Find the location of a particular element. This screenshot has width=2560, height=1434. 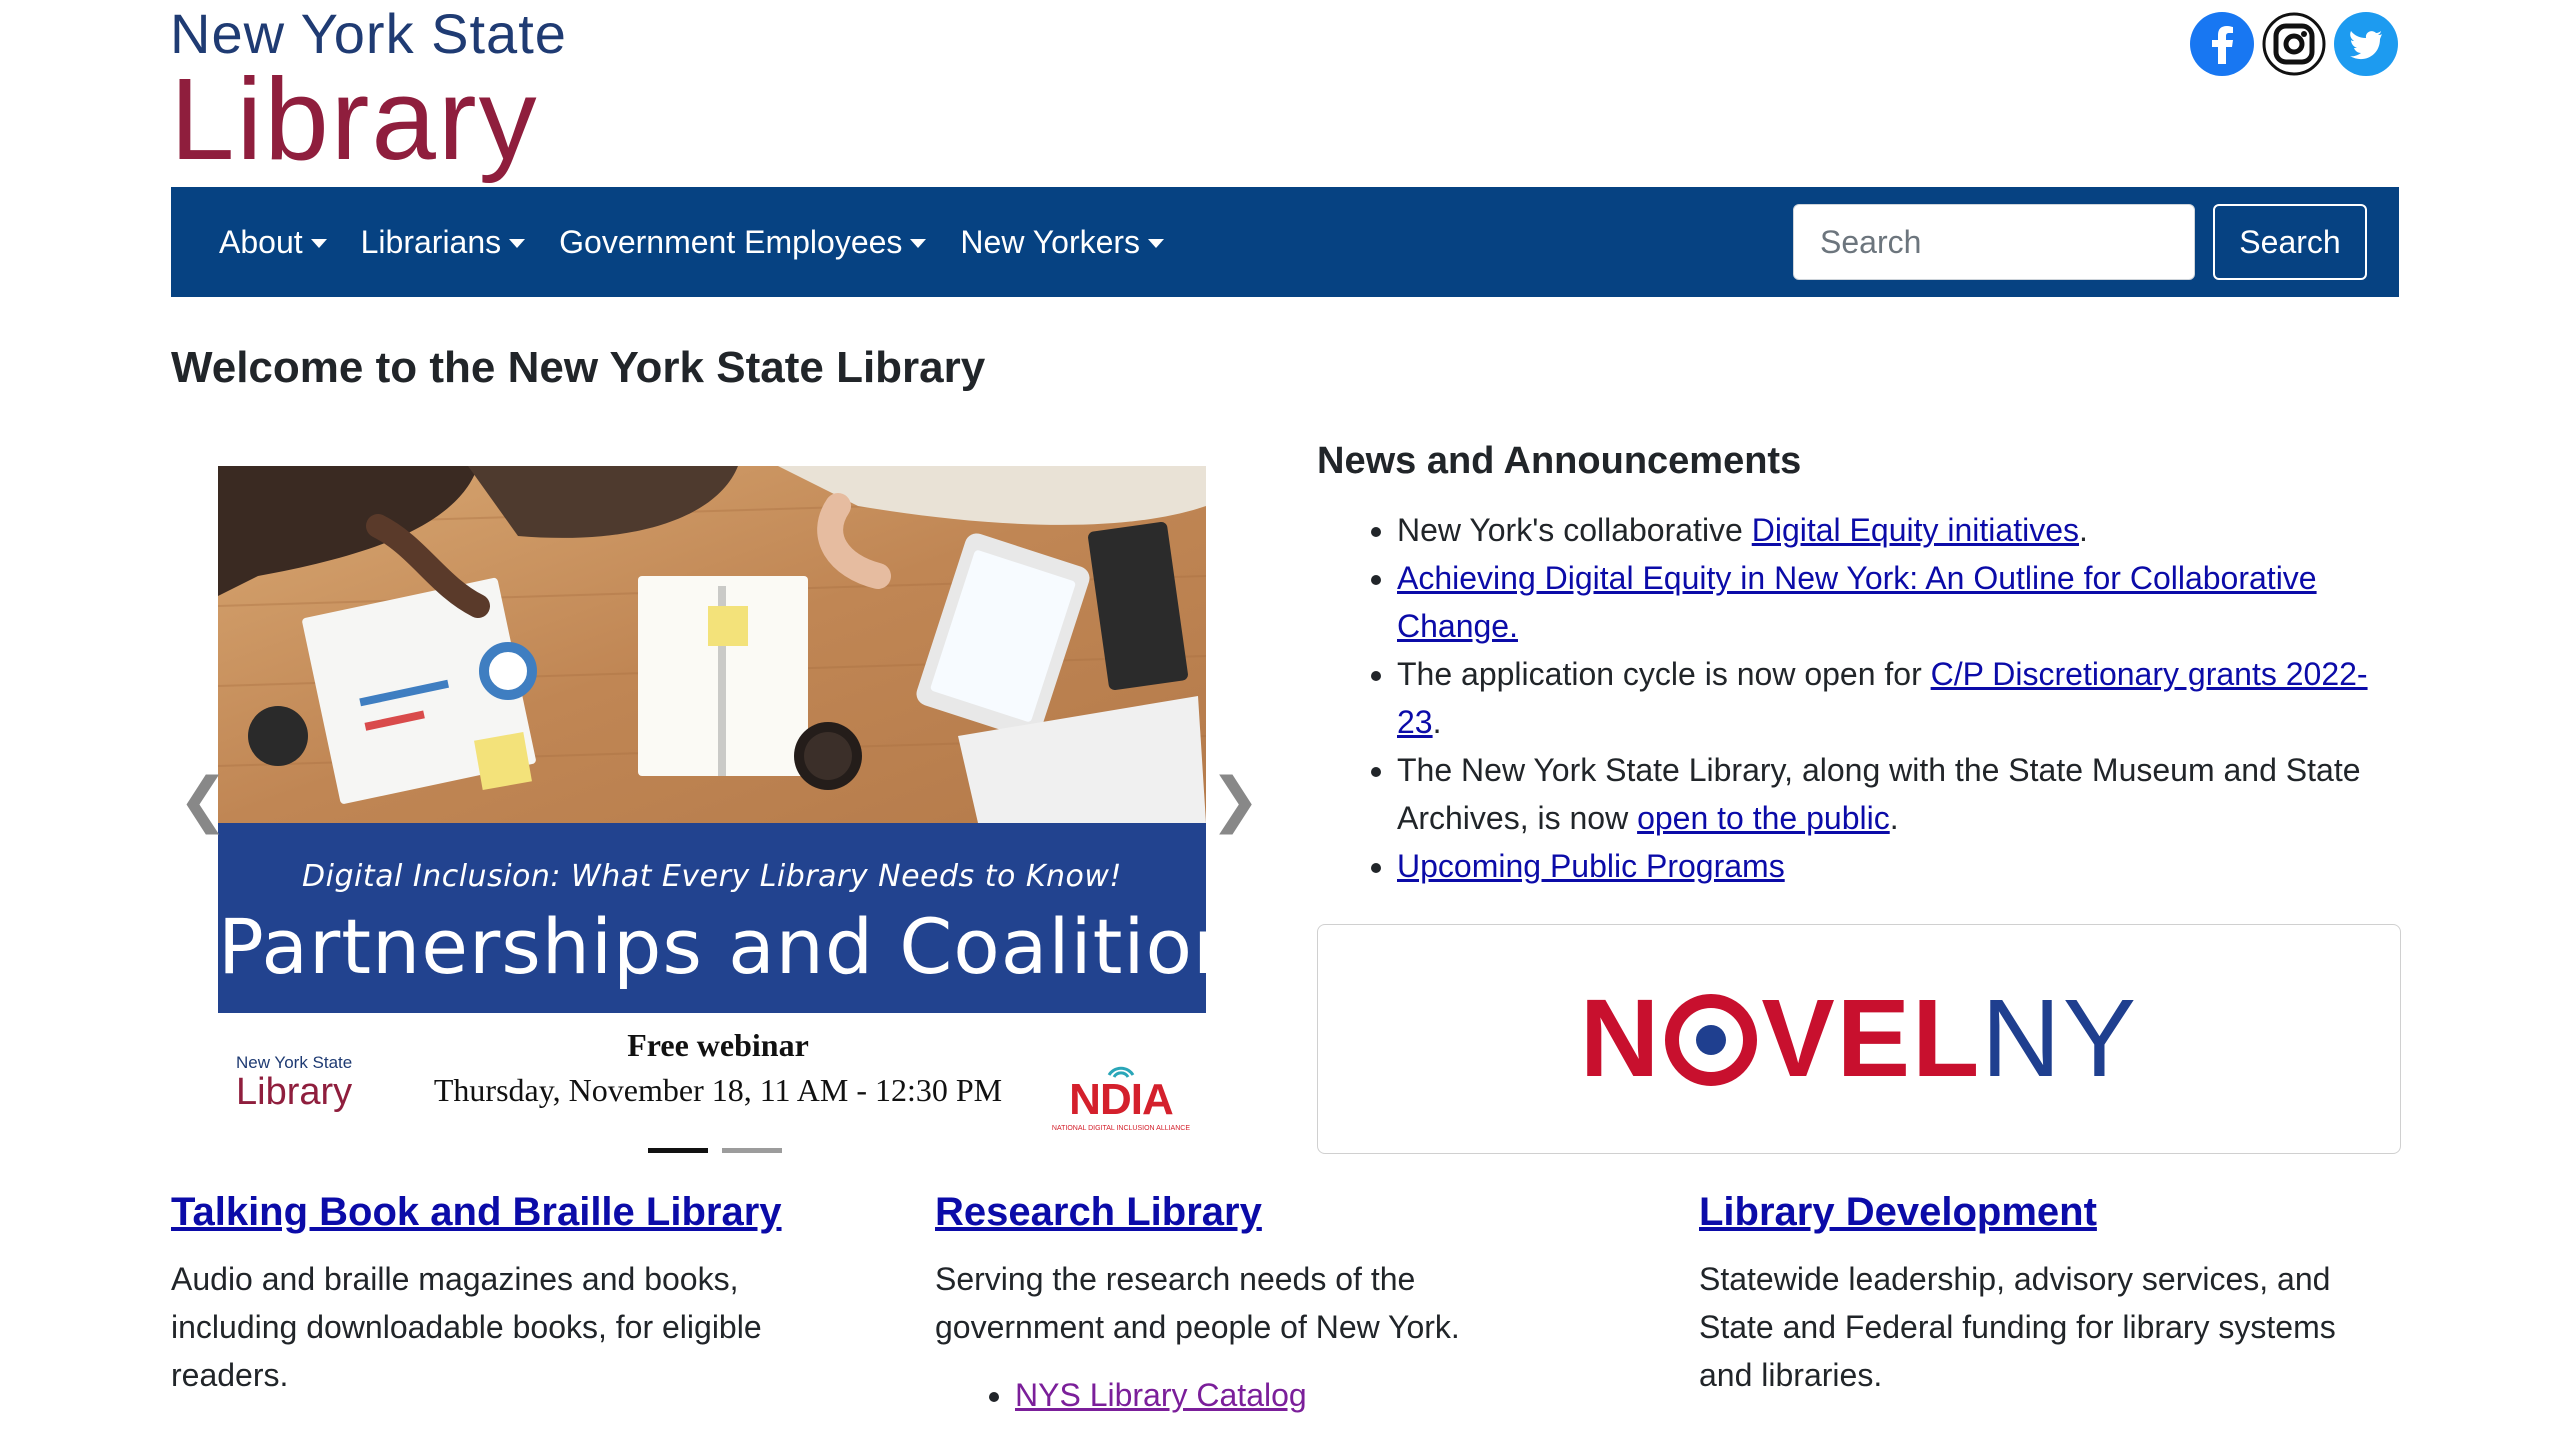

nav-government-employees-dropdown: Government Employees is located at coordinates (743, 242).